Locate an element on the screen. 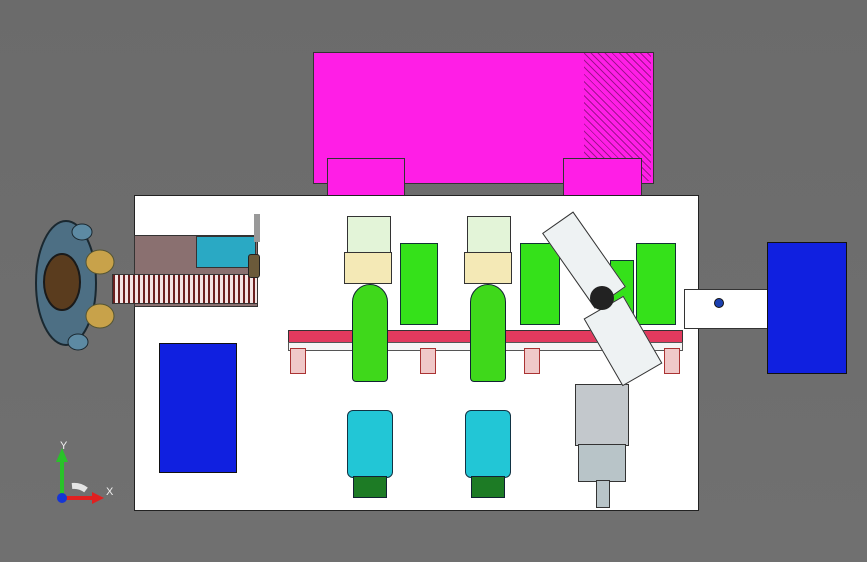  robot-figure is located at coordinates (68, 283).